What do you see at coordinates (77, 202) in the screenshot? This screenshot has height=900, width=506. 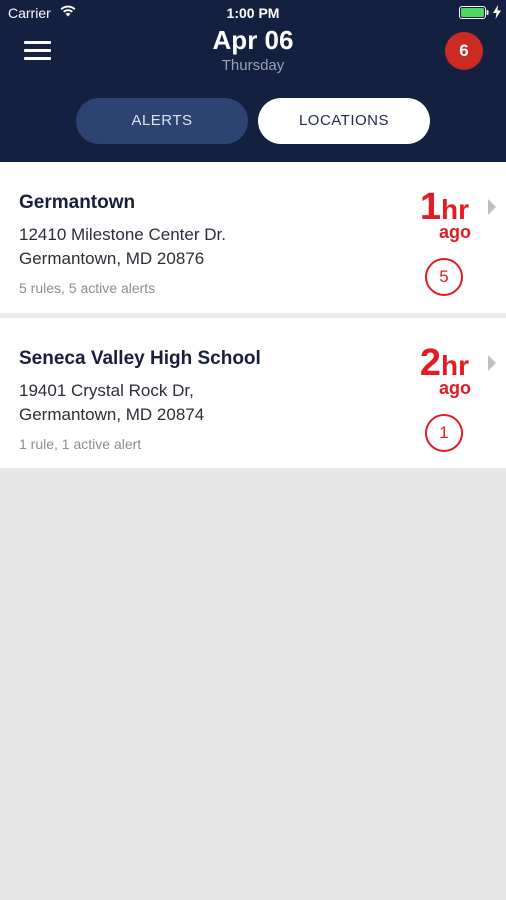 I see `location-name: Germantown` at bounding box center [77, 202].